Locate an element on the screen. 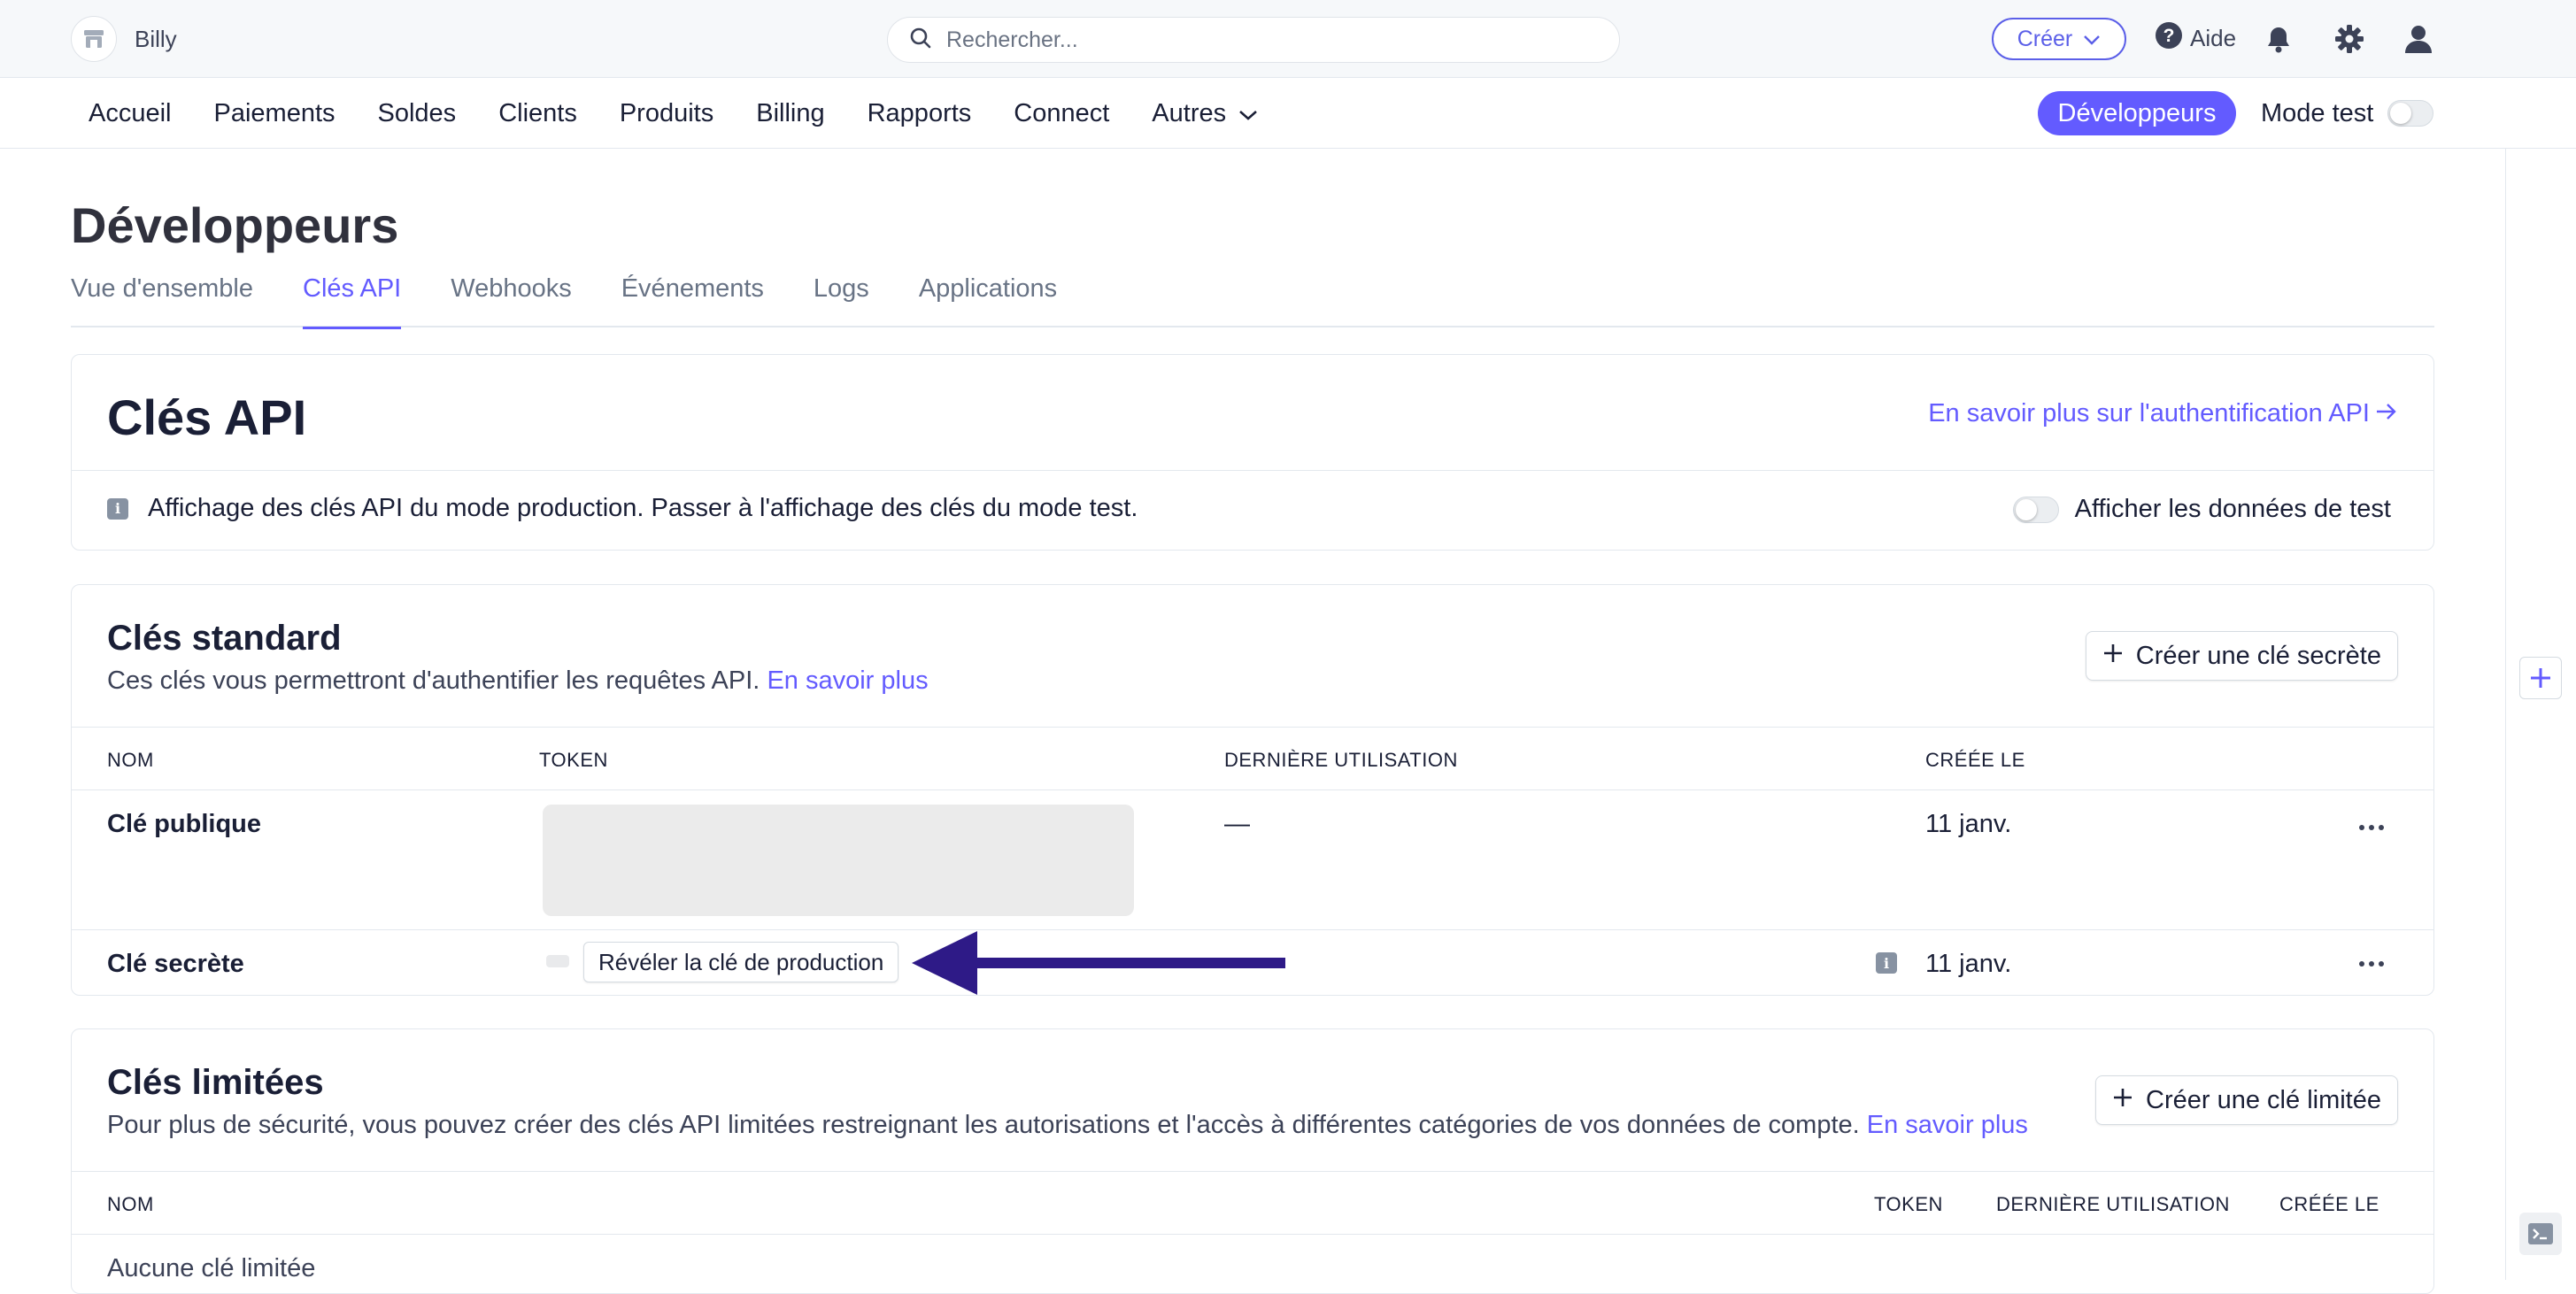 This screenshot has height=1294, width=2576. test-data-toggle: Afficher les données de test is located at coordinates (2201, 509).